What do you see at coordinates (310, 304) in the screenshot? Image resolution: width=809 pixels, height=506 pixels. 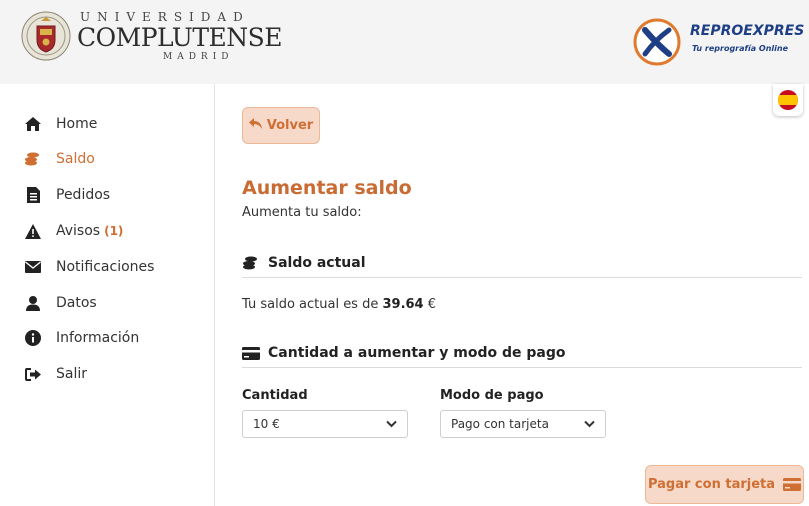 I see `balance-prefix: Tu saldo actual es de` at bounding box center [310, 304].